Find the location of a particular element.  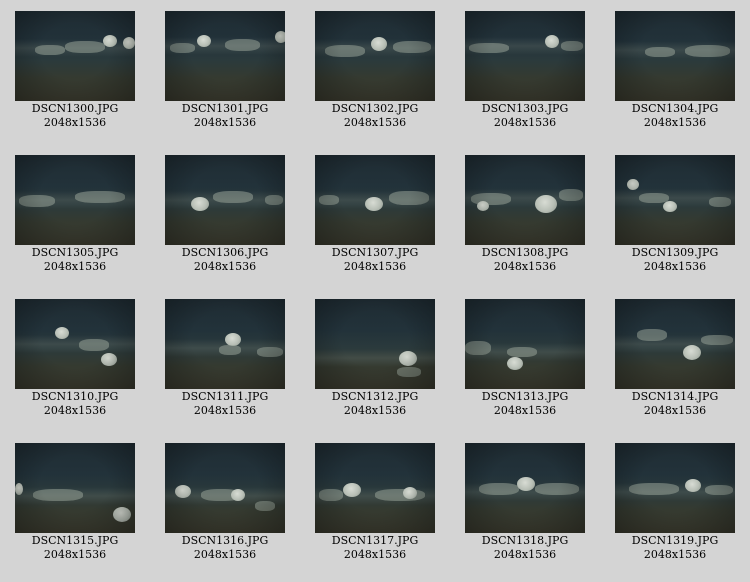

thumbnail-cell: DSCN1316.JPG 2048x1536 is located at coordinates (225, 504).